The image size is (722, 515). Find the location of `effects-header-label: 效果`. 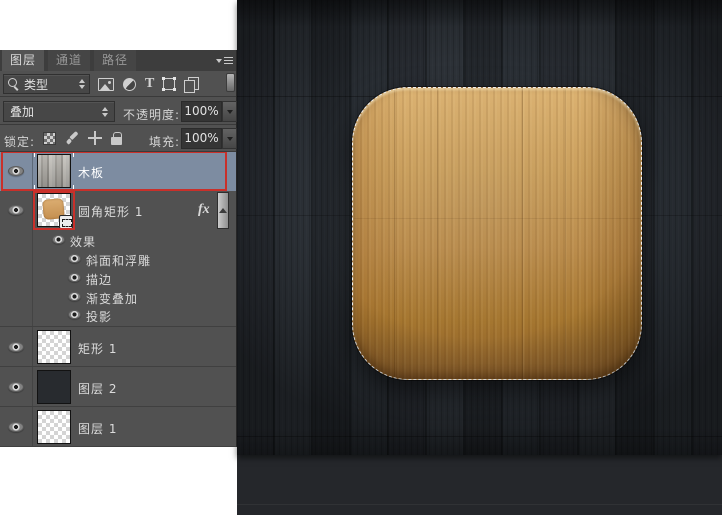

effects-header-label: 效果 is located at coordinates (83, 242).